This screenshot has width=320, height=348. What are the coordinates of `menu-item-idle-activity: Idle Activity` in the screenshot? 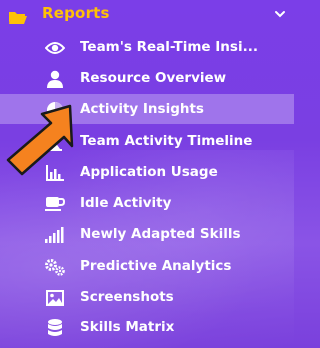 It's located at (147, 203).